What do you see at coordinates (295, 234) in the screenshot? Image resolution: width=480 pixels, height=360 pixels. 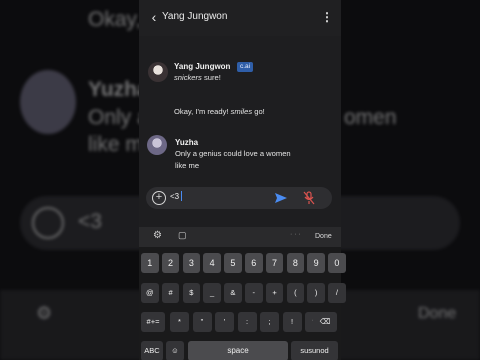 I see `dots: · · ·` at bounding box center [295, 234].